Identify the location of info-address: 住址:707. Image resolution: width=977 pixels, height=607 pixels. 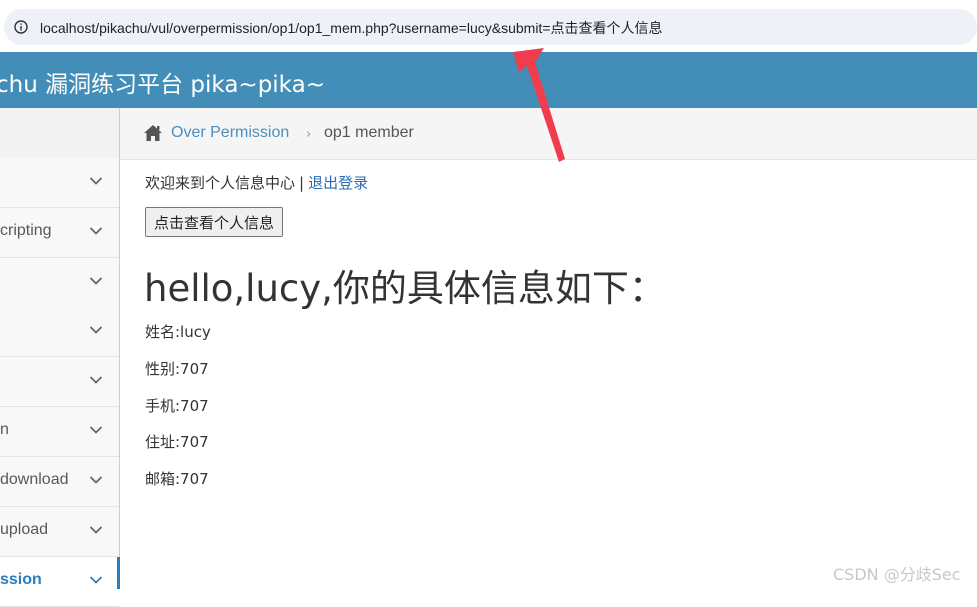
(177, 442).